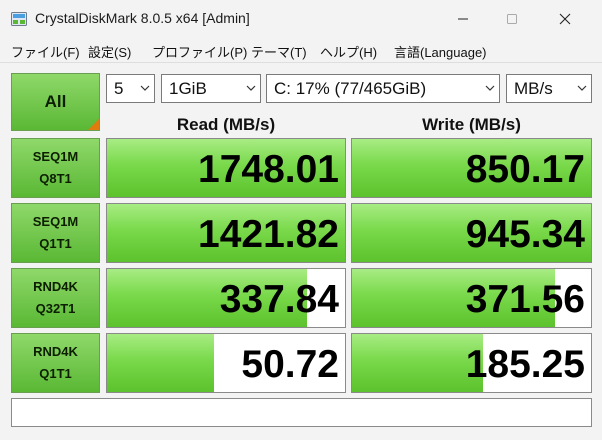 The width and height of the screenshot is (602, 440). Describe the element at coordinates (142, 18) in the screenshot. I see `window-title: CrystalDiskMark 8.0.5 x64 [Admin]` at that location.